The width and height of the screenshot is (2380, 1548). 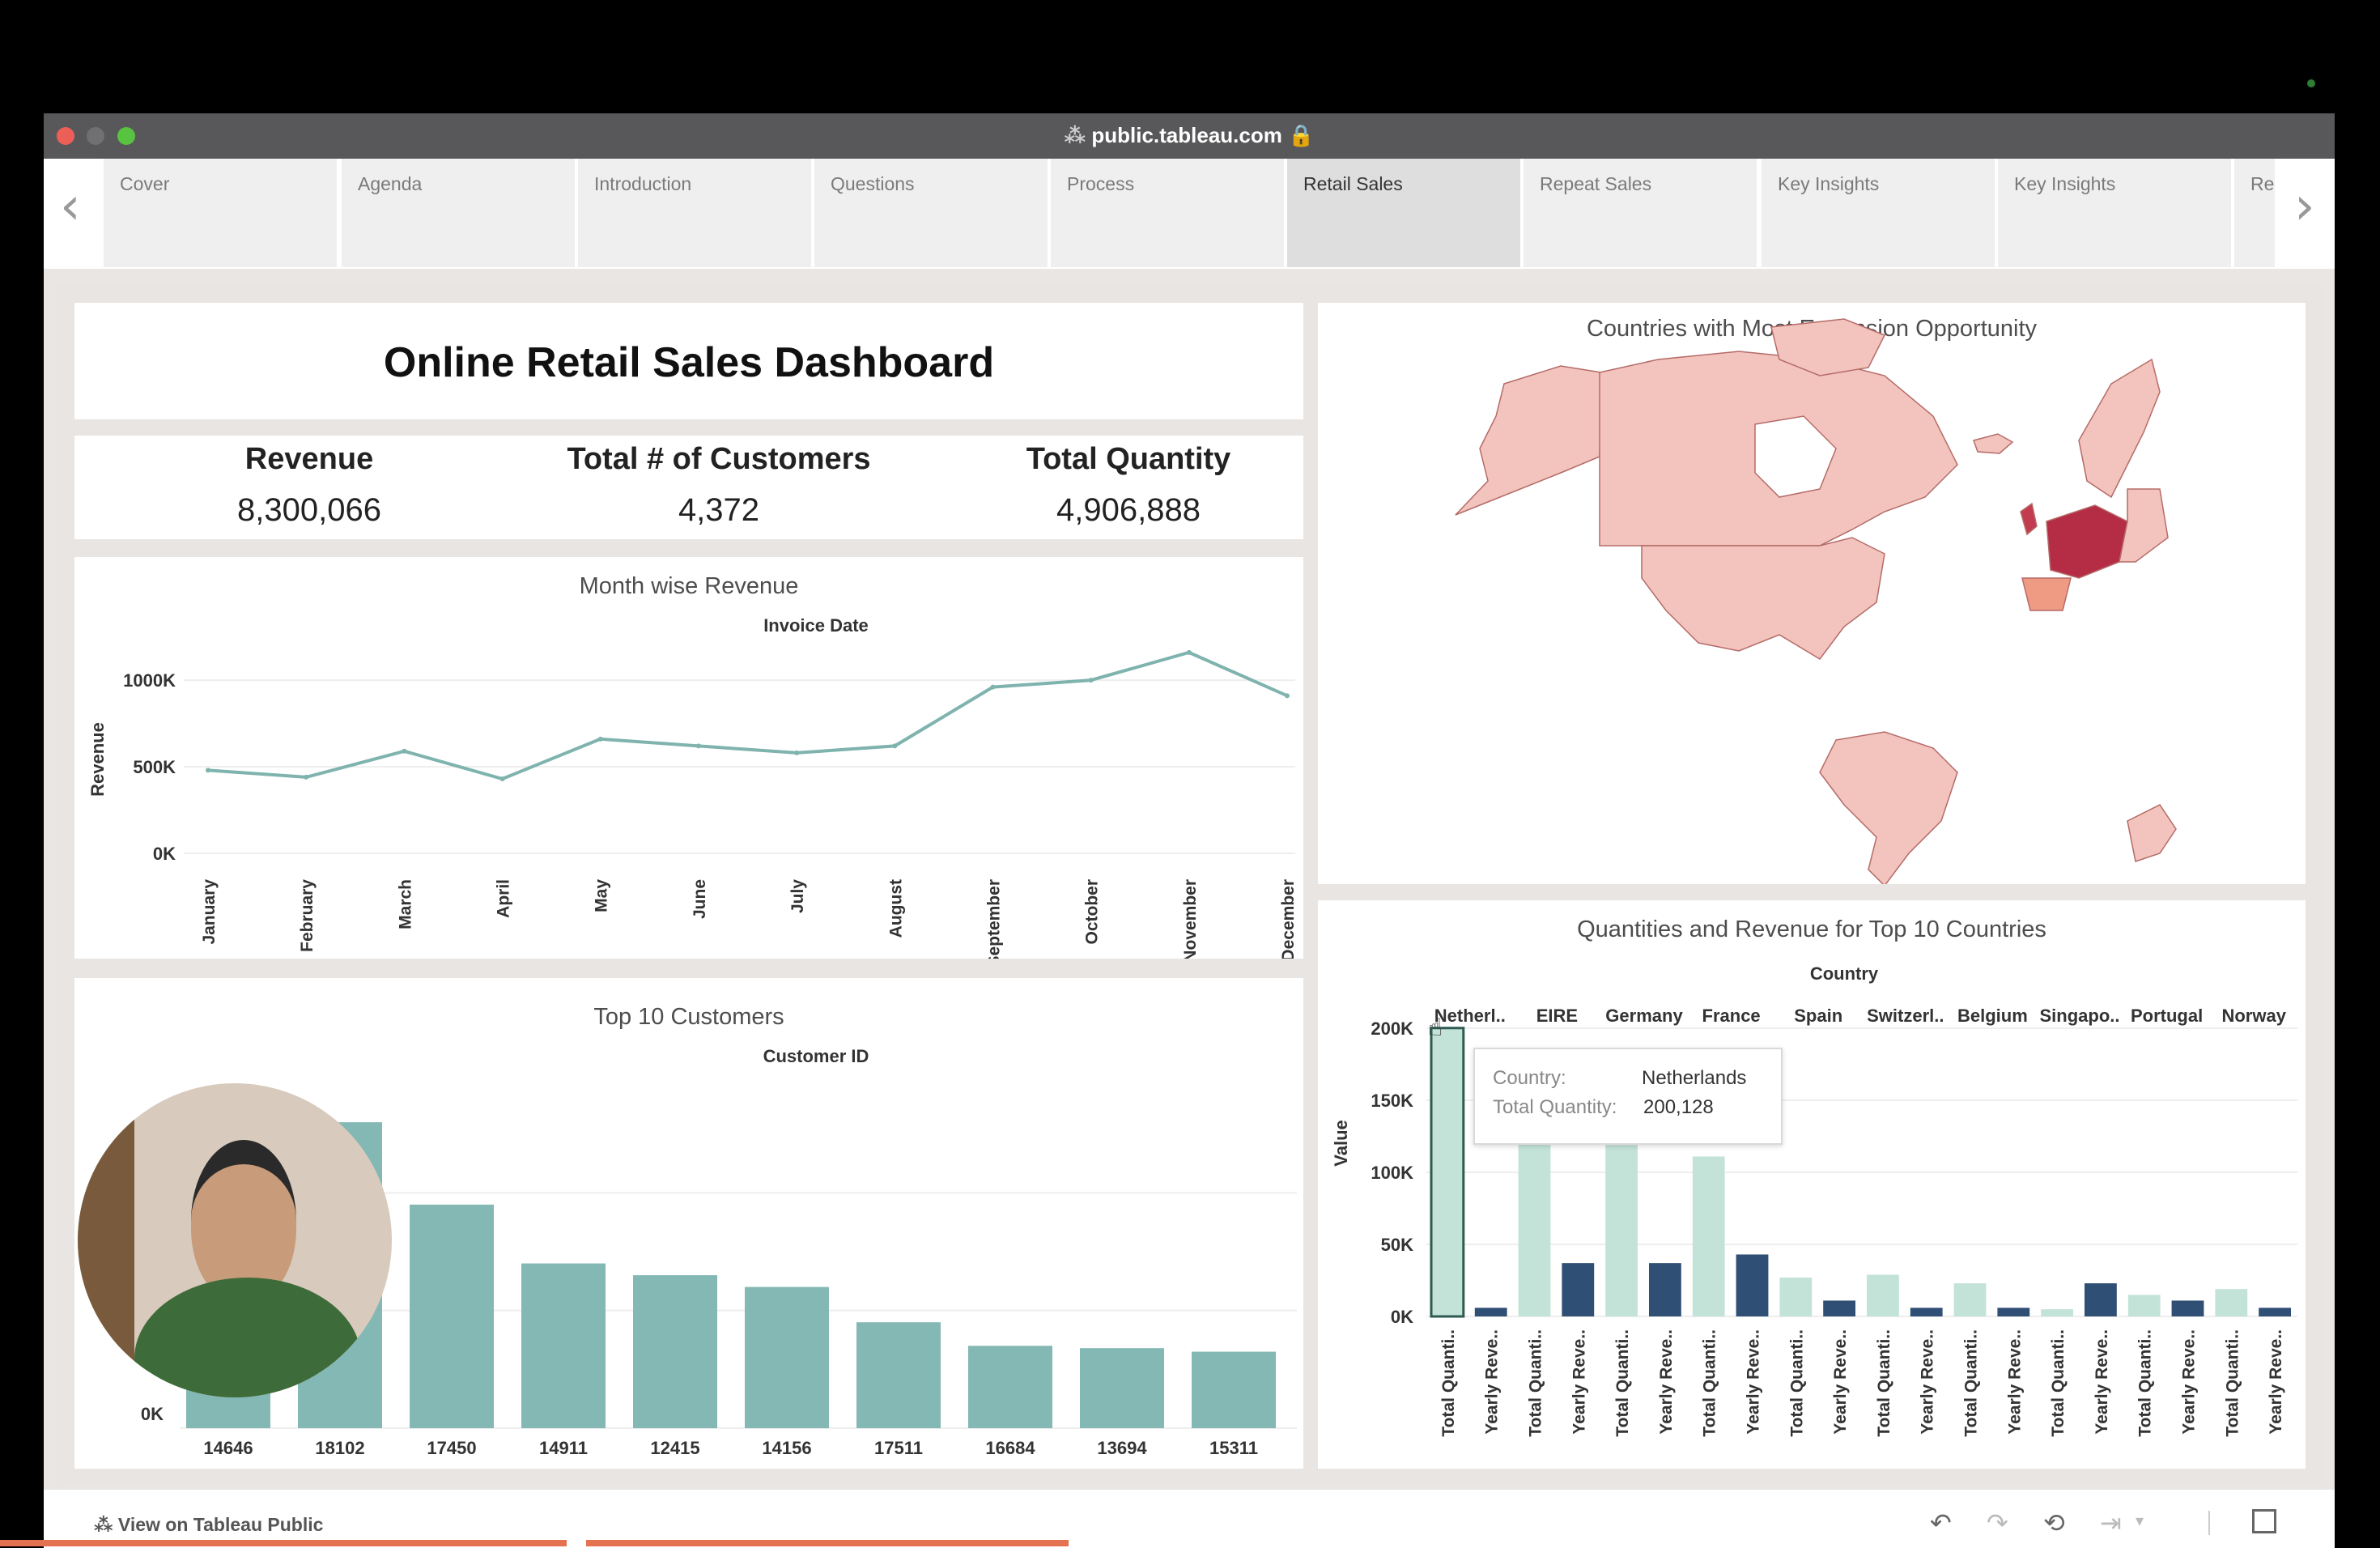 I want to click on country-header-label: Germany, so click(x=1644, y=1016).